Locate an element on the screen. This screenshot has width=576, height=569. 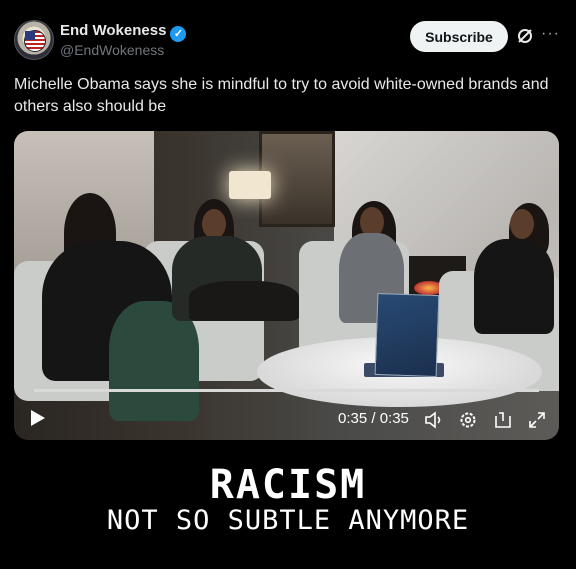
account-name-row: End Wokeness ✓ is located at coordinates (123, 32).